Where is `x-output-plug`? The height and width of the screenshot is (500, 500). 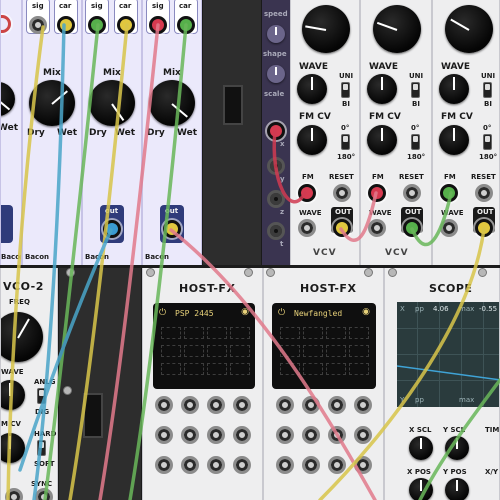
x-output-plug is located at coordinates (276, 131).